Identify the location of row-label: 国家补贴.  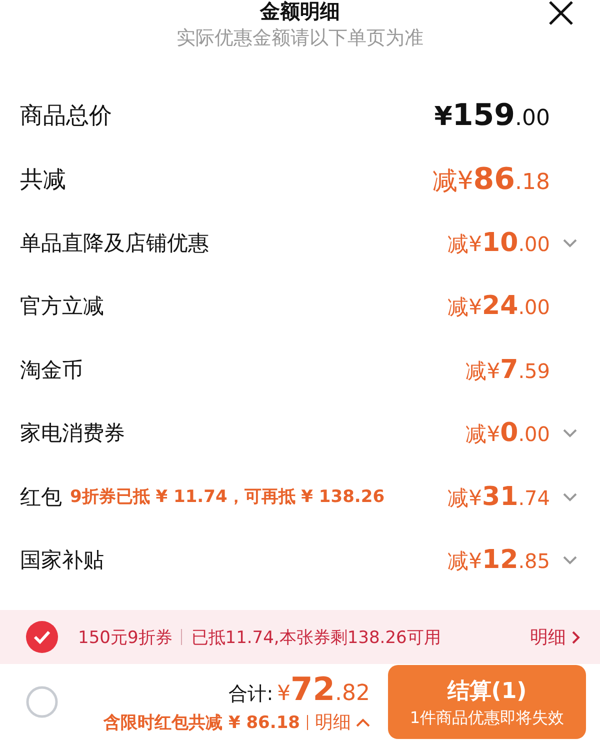
(62, 560).